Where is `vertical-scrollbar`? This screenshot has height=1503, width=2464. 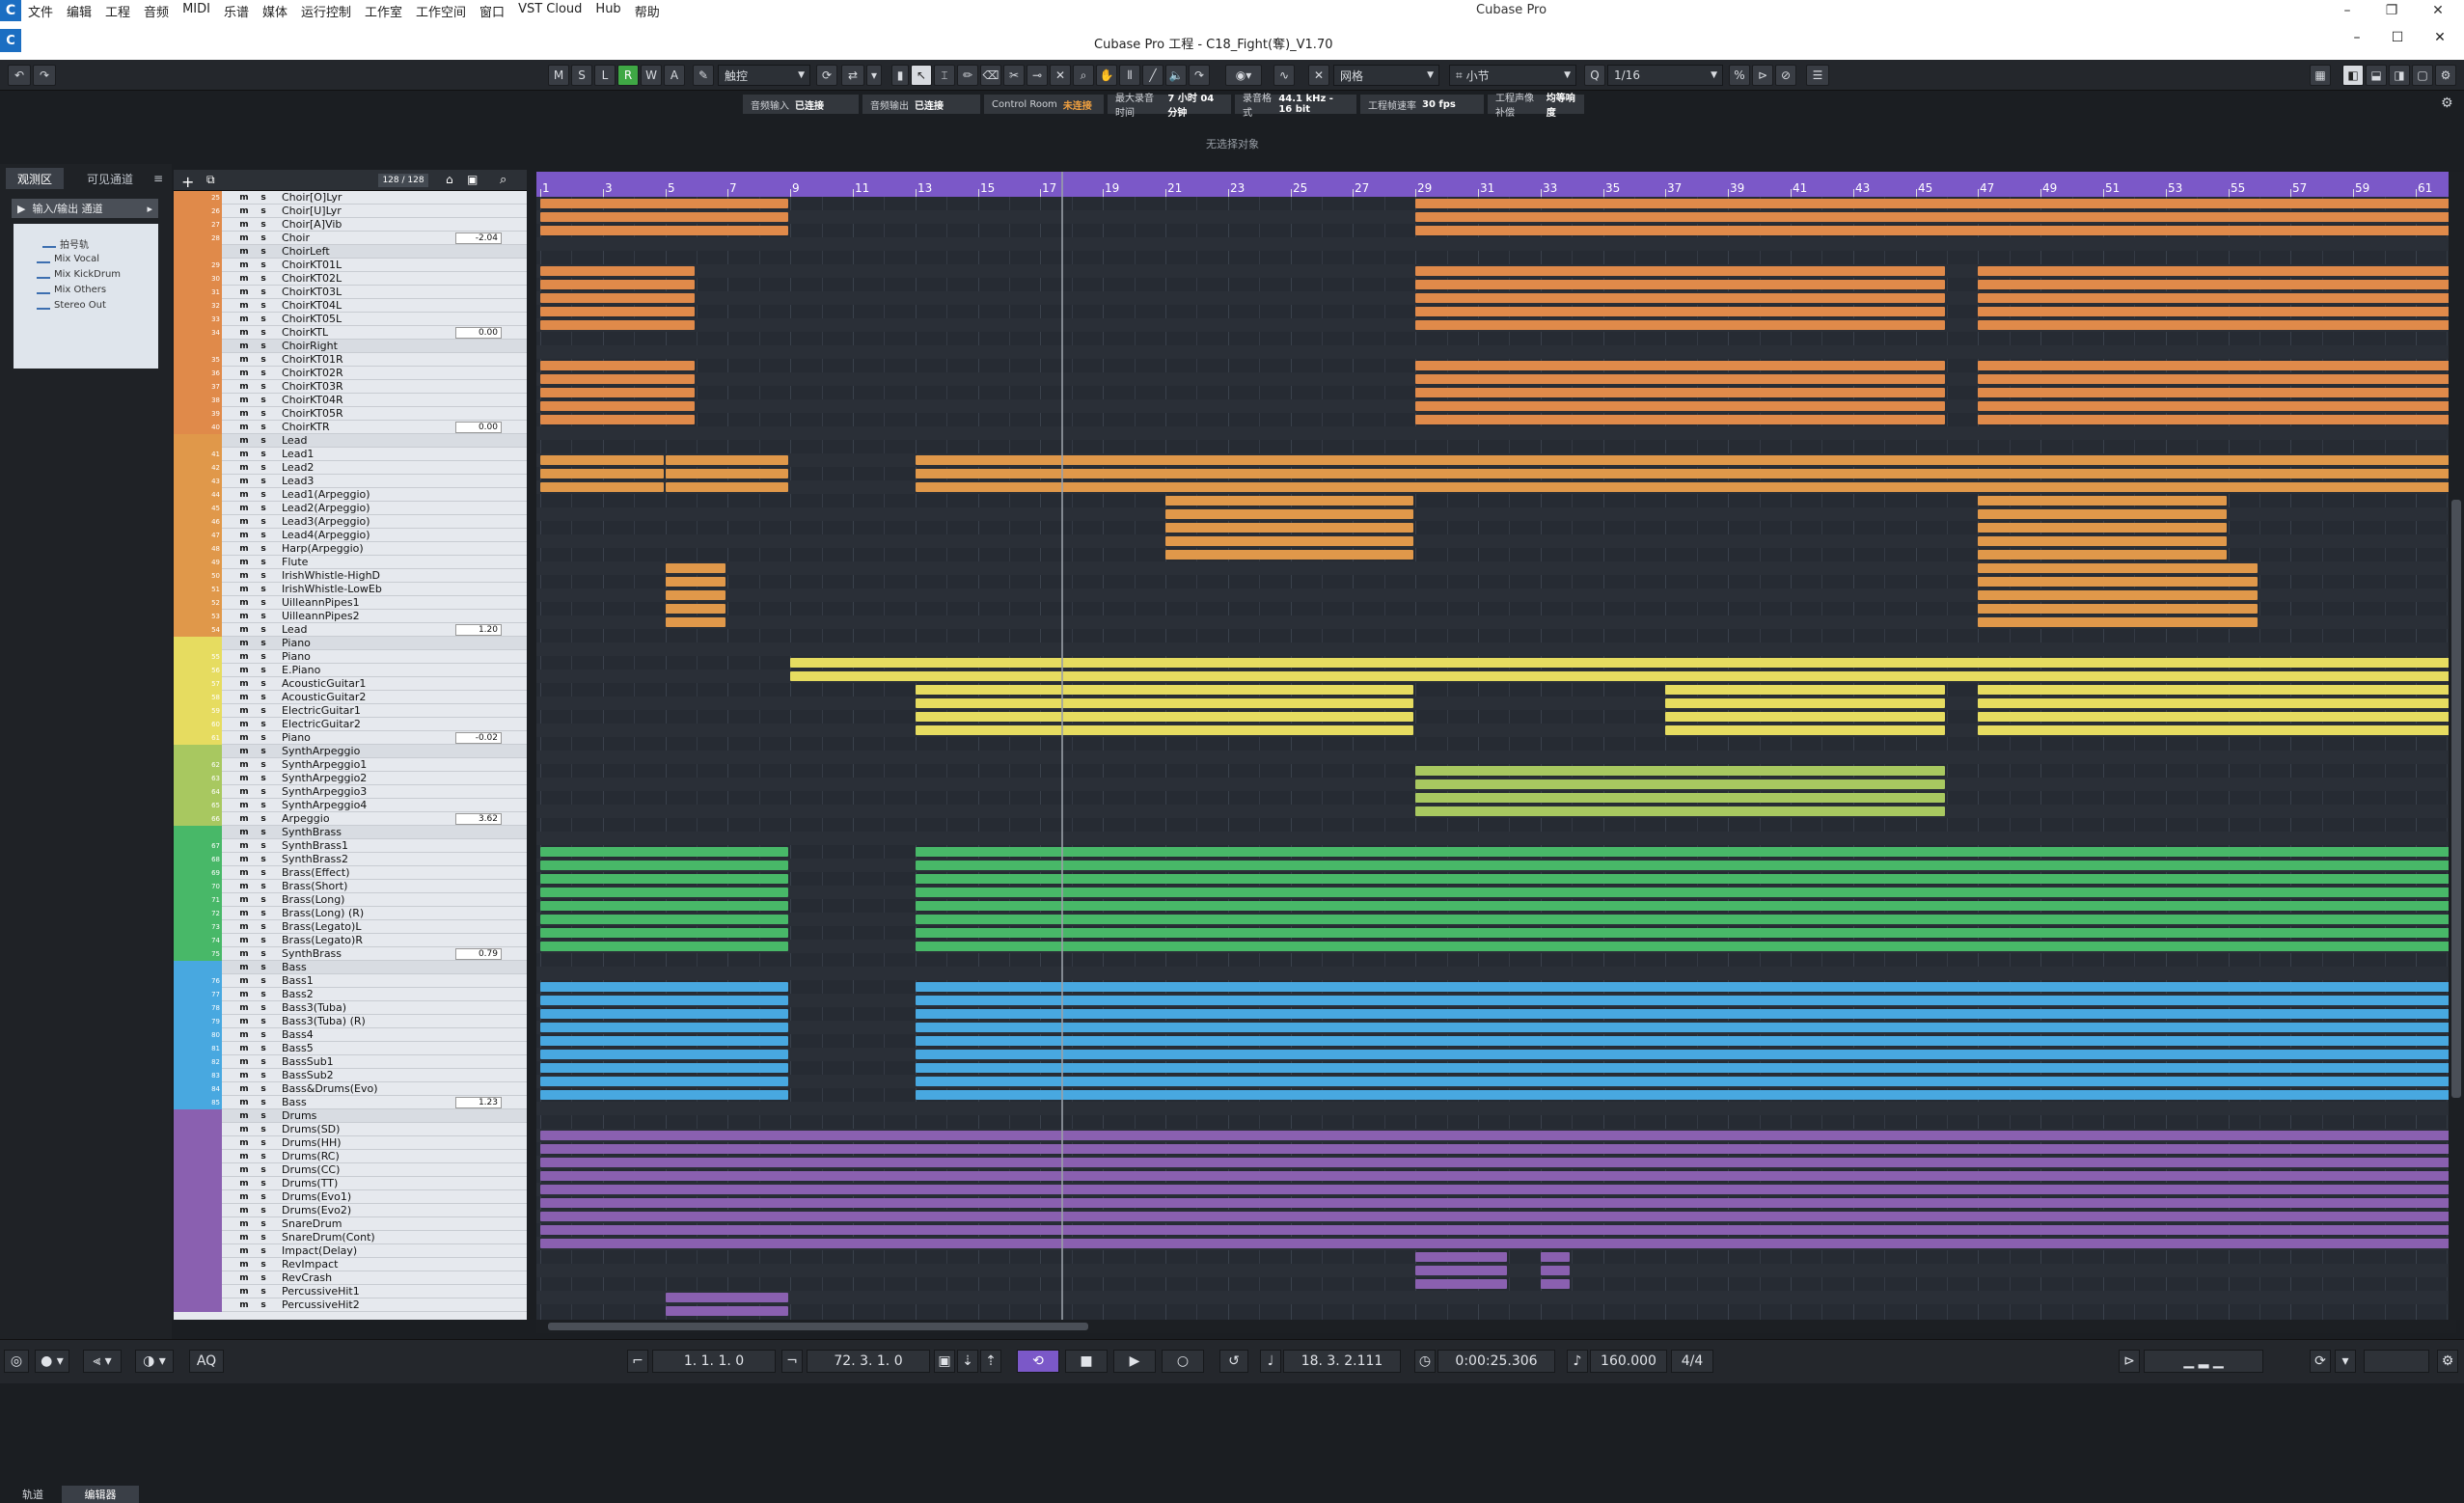 vertical-scrollbar is located at coordinates (2456, 746).